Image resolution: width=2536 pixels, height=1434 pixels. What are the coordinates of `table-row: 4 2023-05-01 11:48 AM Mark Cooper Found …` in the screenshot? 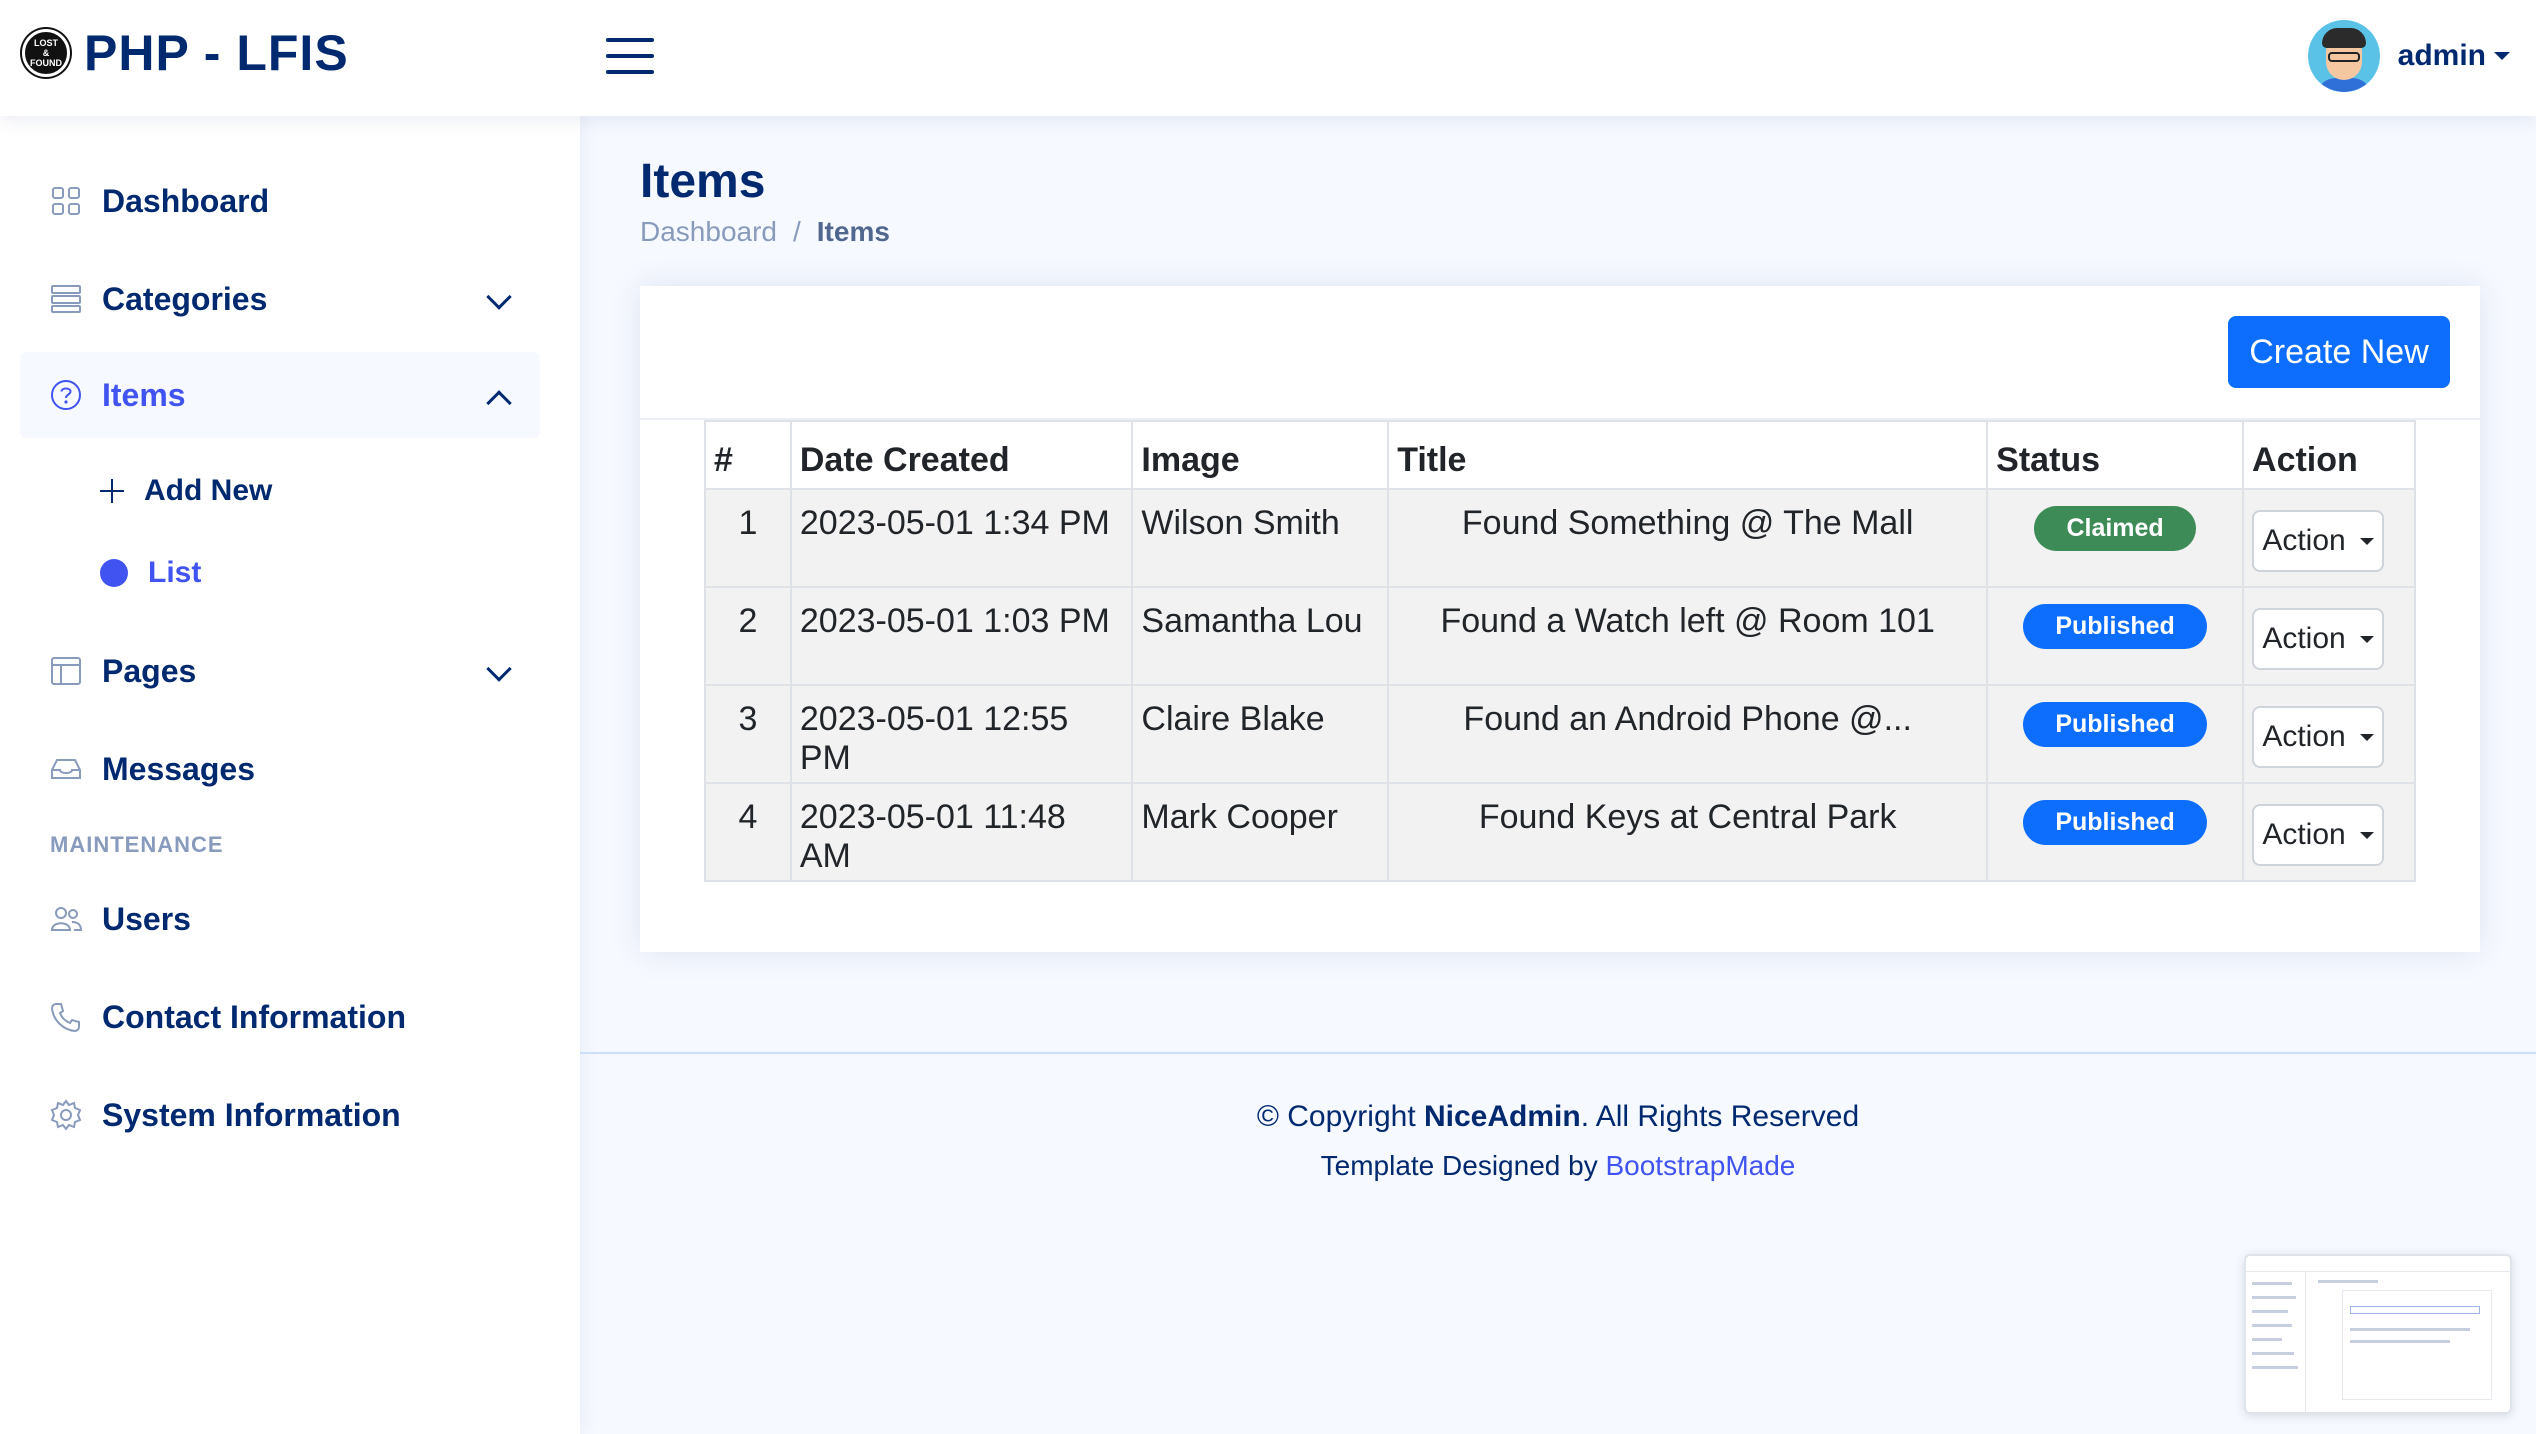 It's located at (1560, 832).